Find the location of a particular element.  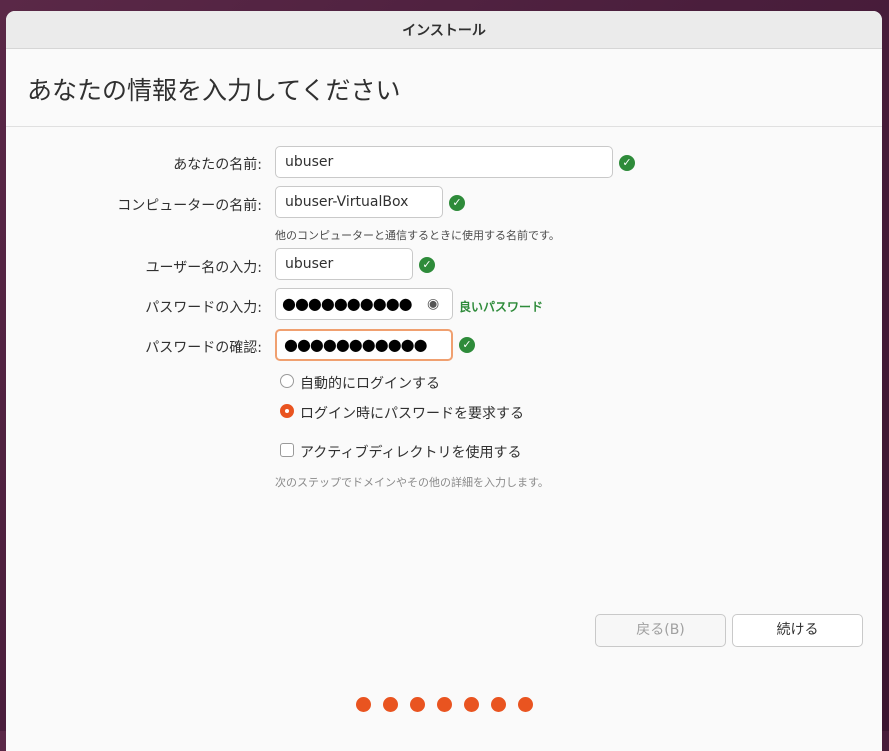

confirm-password-input: ●●●●●●●●●●● is located at coordinates (364, 345).